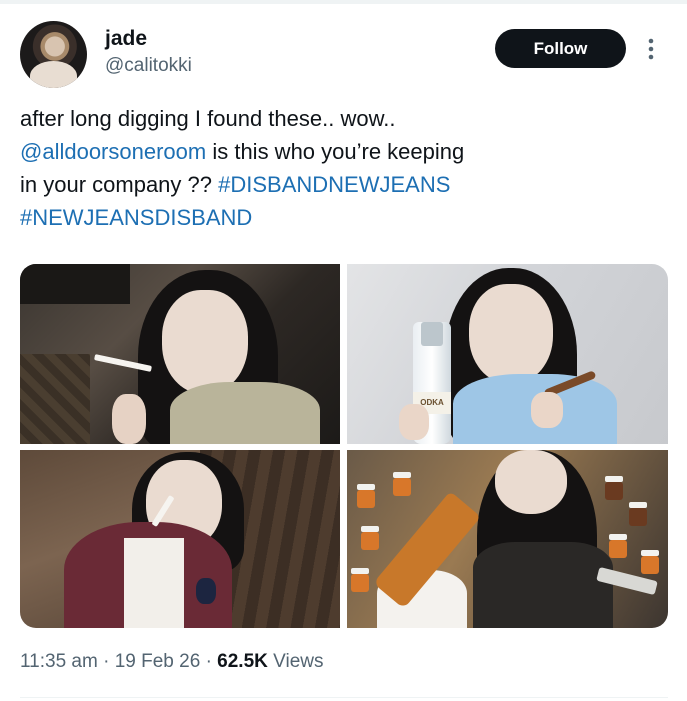  What do you see at coordinates (335, 151) in the screenshot?
I see `tweet-line-text: is this who you’re keeping` at bounding box center [335, 151].